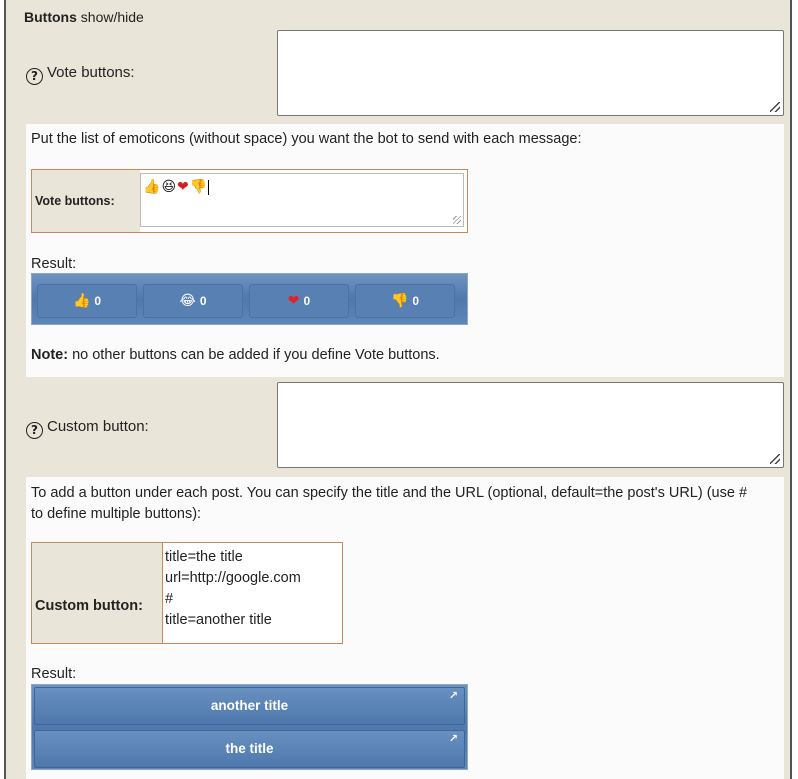 The height and width of the screenshot is (779, 798). I want to click on vote-result-label: Result:, so click(54, 264).